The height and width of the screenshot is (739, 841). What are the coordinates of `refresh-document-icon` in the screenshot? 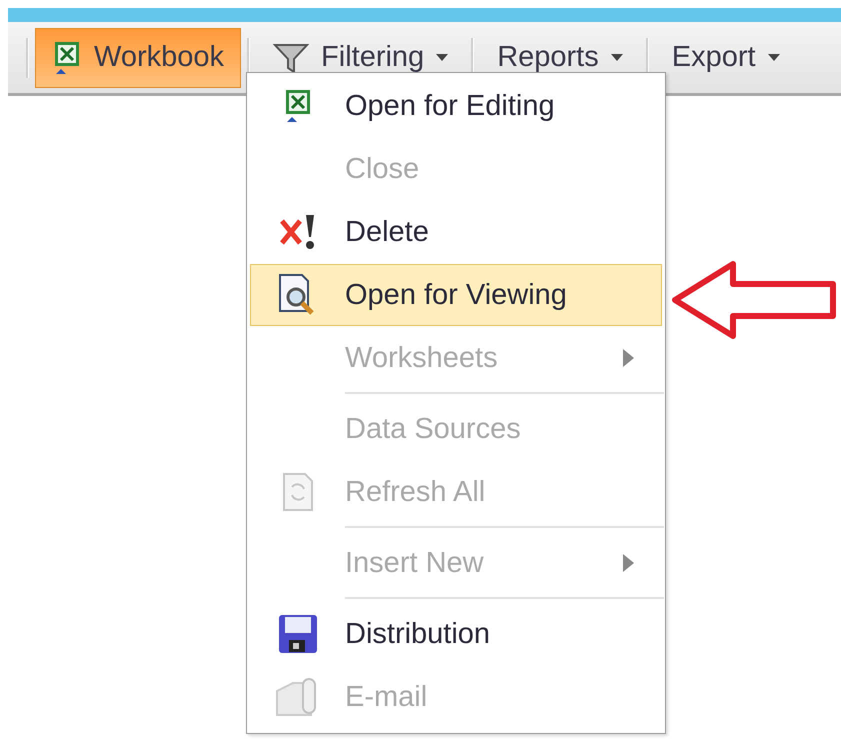 It's located at (298, 492).